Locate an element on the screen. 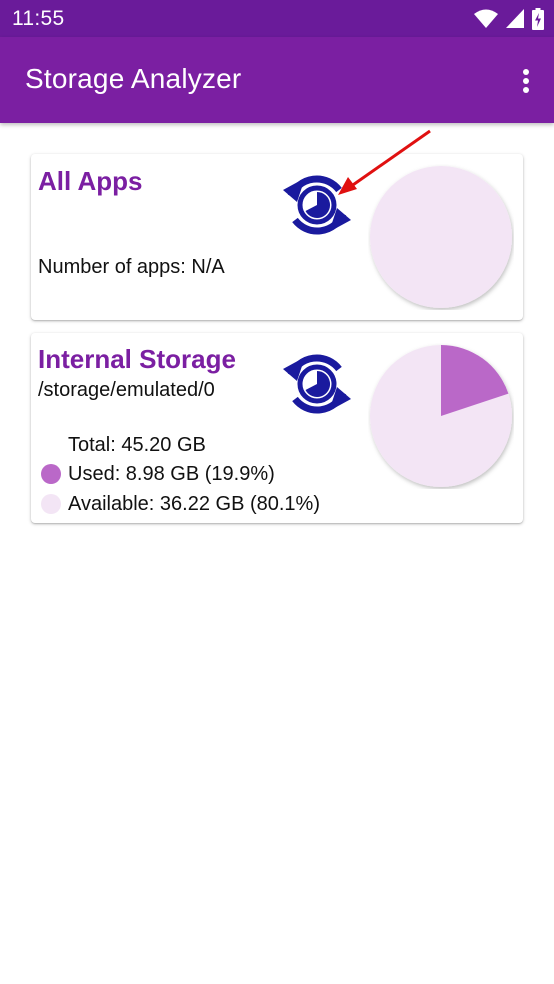 The width and height of the screenshot is (554, 984). more-vert-icon is located at coordinates (526, 72).